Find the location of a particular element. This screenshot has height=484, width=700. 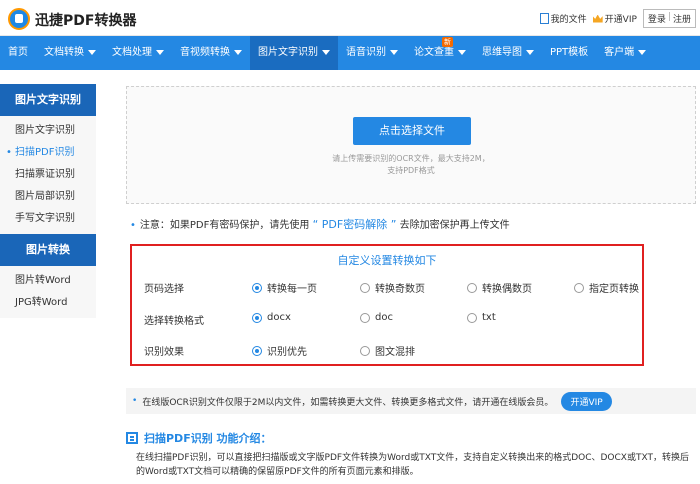

sidebar-header-ocr: 图片文字识别 is located at coordinates (48, 100).